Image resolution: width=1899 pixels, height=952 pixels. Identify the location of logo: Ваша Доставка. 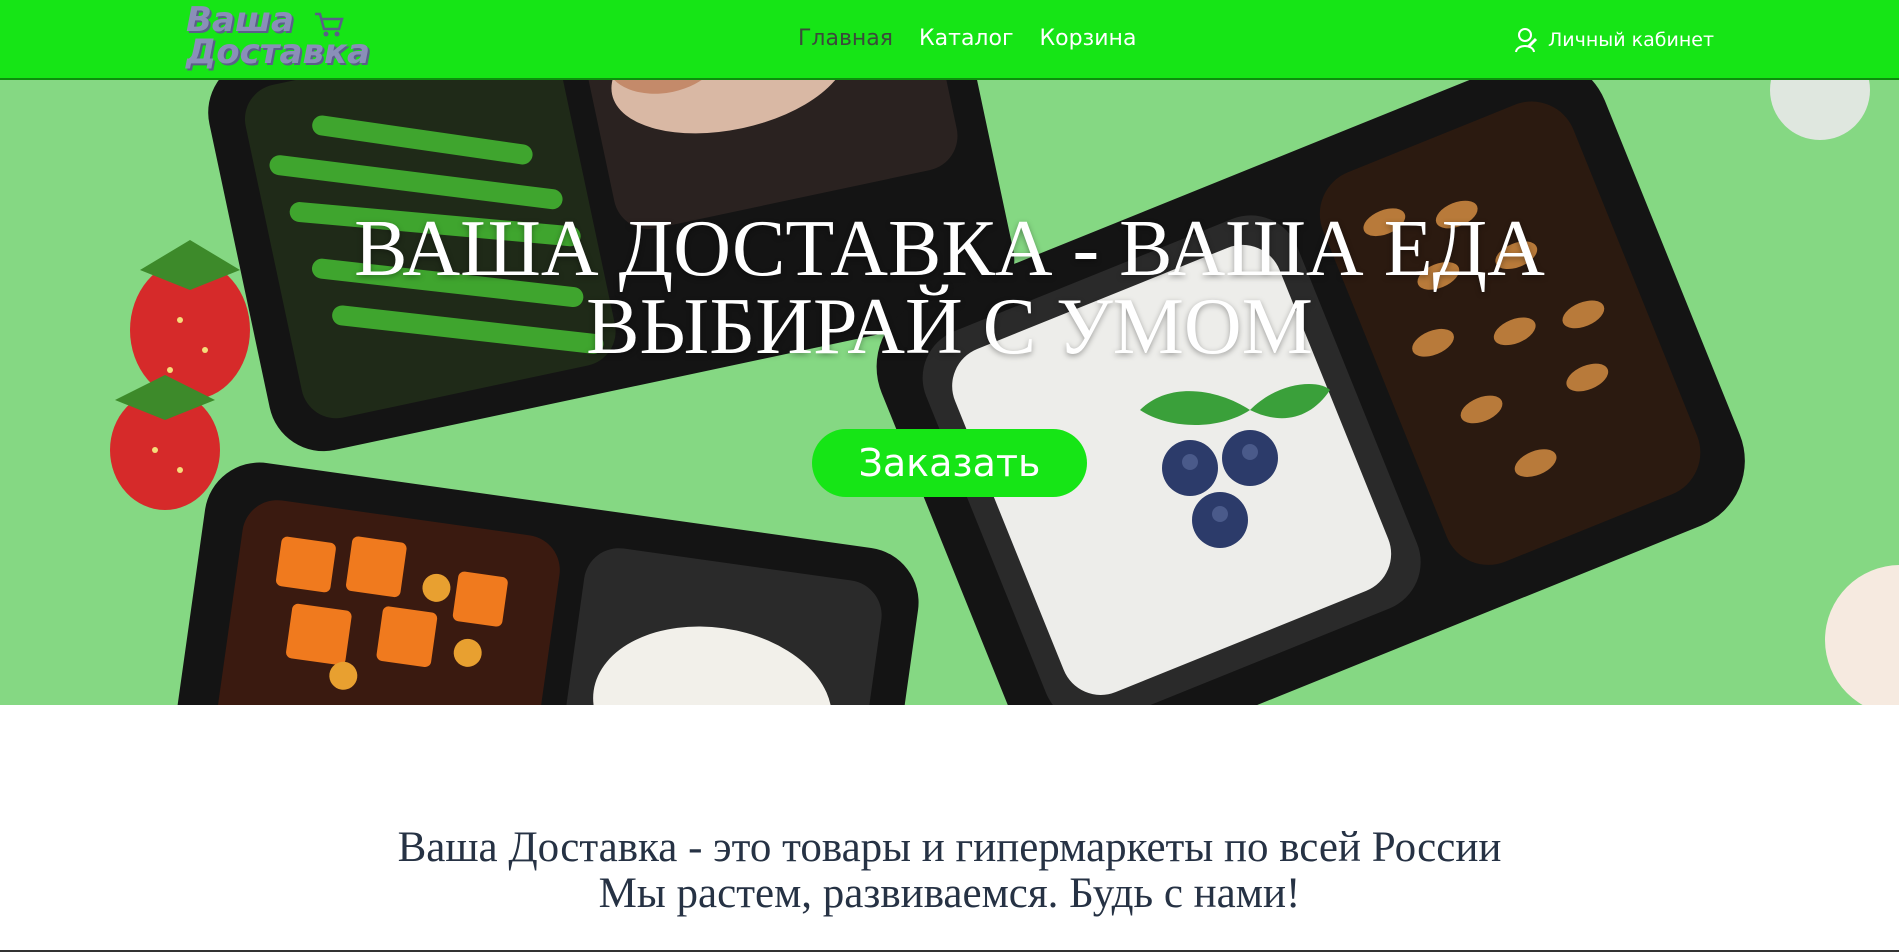
(306, 39).